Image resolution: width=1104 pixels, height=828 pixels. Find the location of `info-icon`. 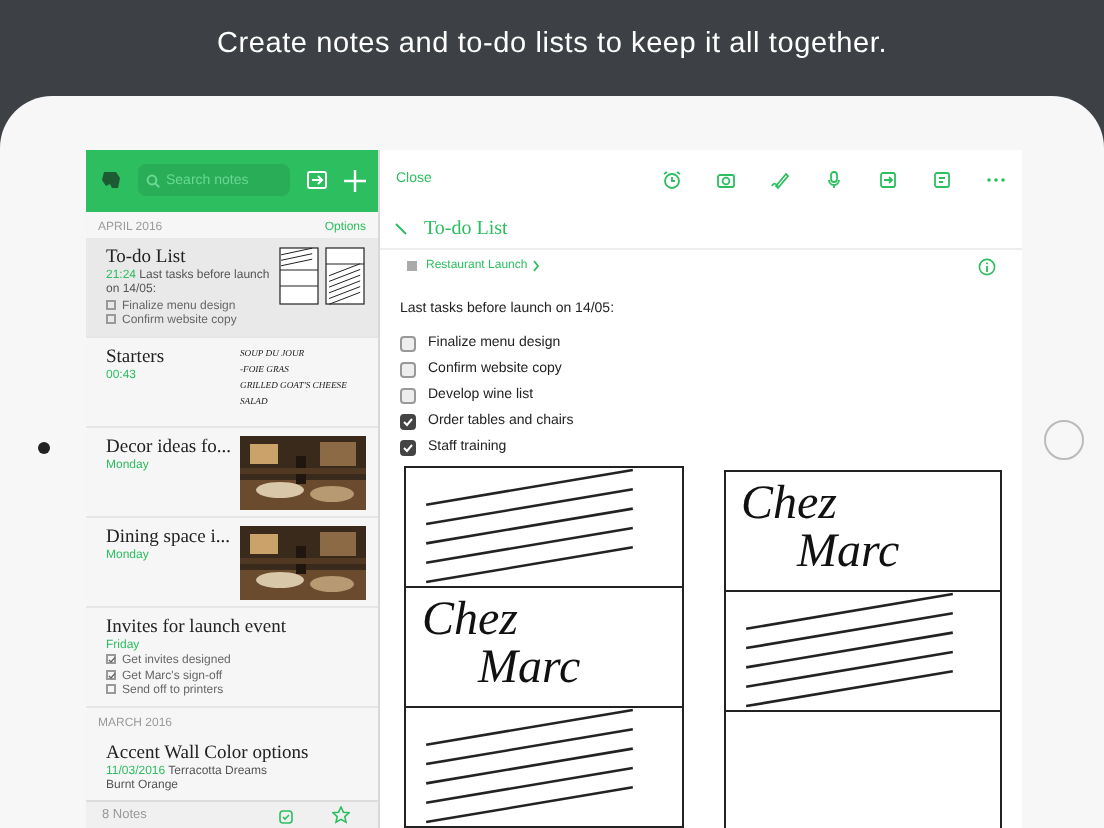

info-icon is located at coordinates (987, 266).